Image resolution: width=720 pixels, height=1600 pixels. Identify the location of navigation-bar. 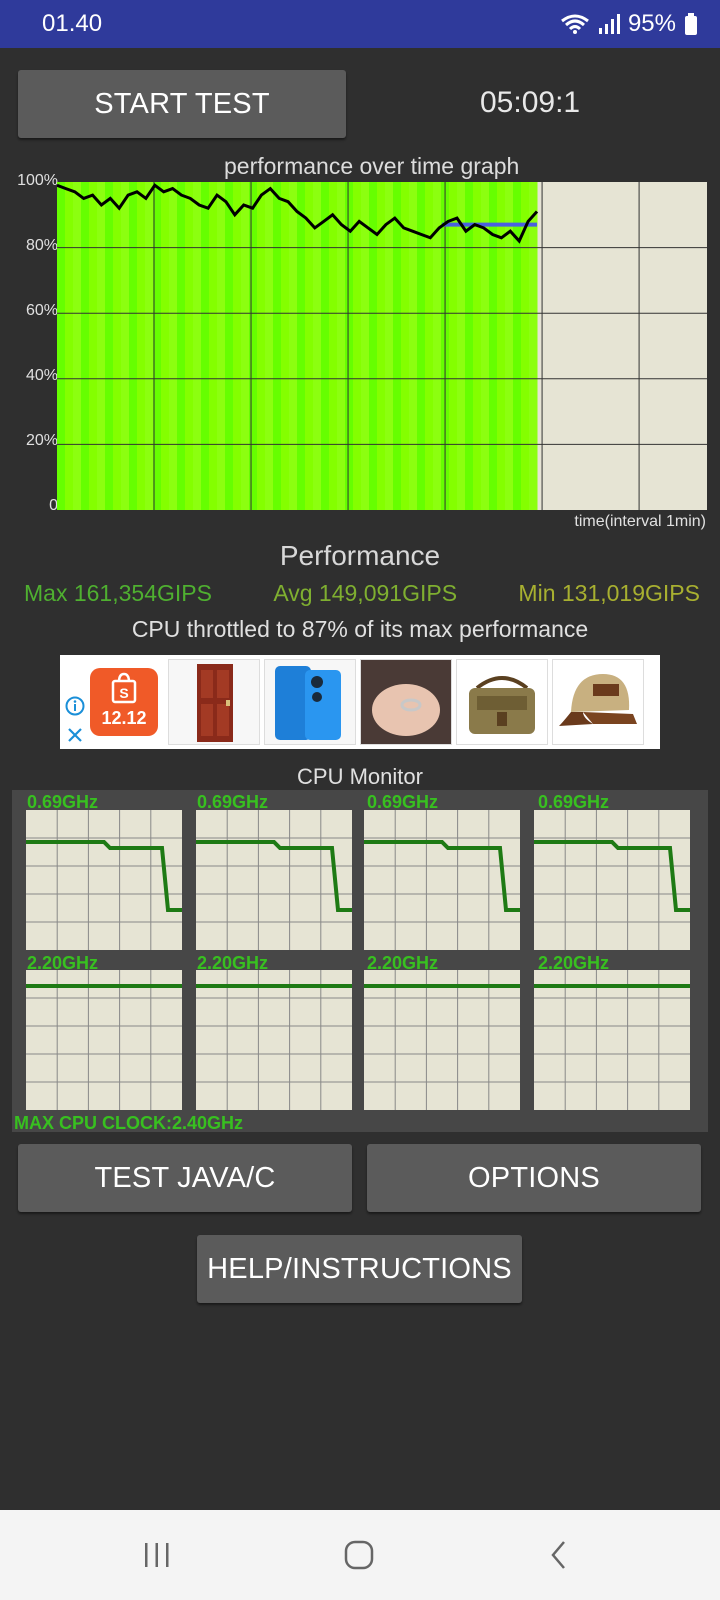
(360, 1555).